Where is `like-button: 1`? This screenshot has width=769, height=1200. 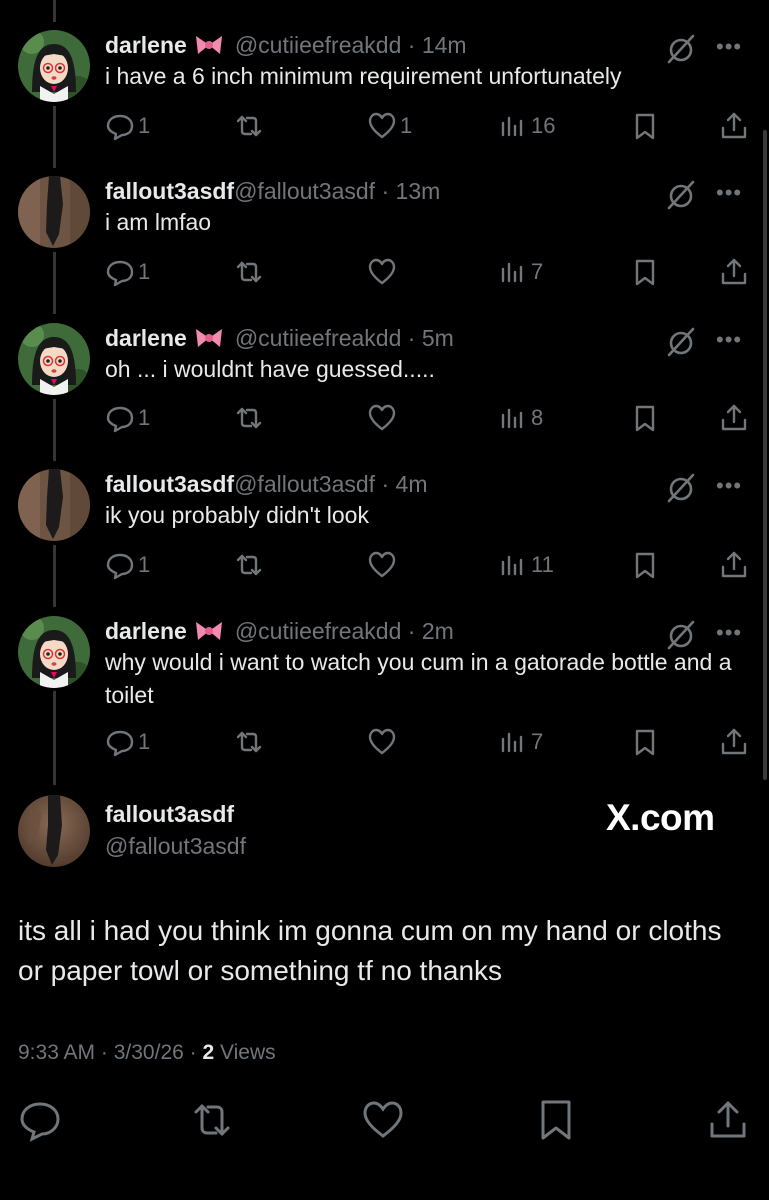 like-button: 1 is located at coordinates (389, 126).